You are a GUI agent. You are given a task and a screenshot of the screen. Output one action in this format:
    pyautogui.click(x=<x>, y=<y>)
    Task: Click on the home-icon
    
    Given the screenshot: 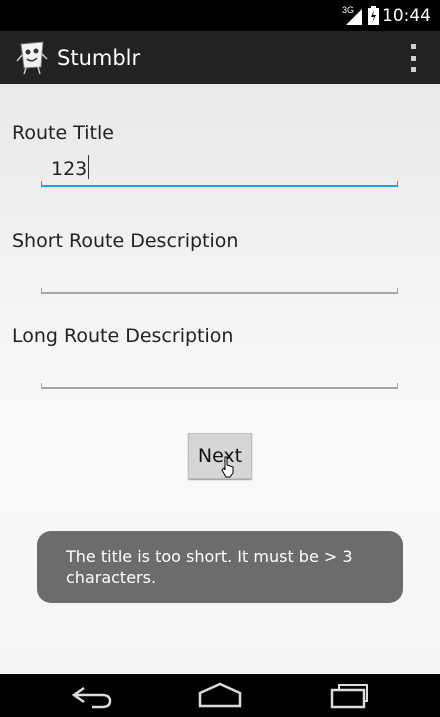 What is the action you would take?
    pyautogui.click(x=220, y=696)
    